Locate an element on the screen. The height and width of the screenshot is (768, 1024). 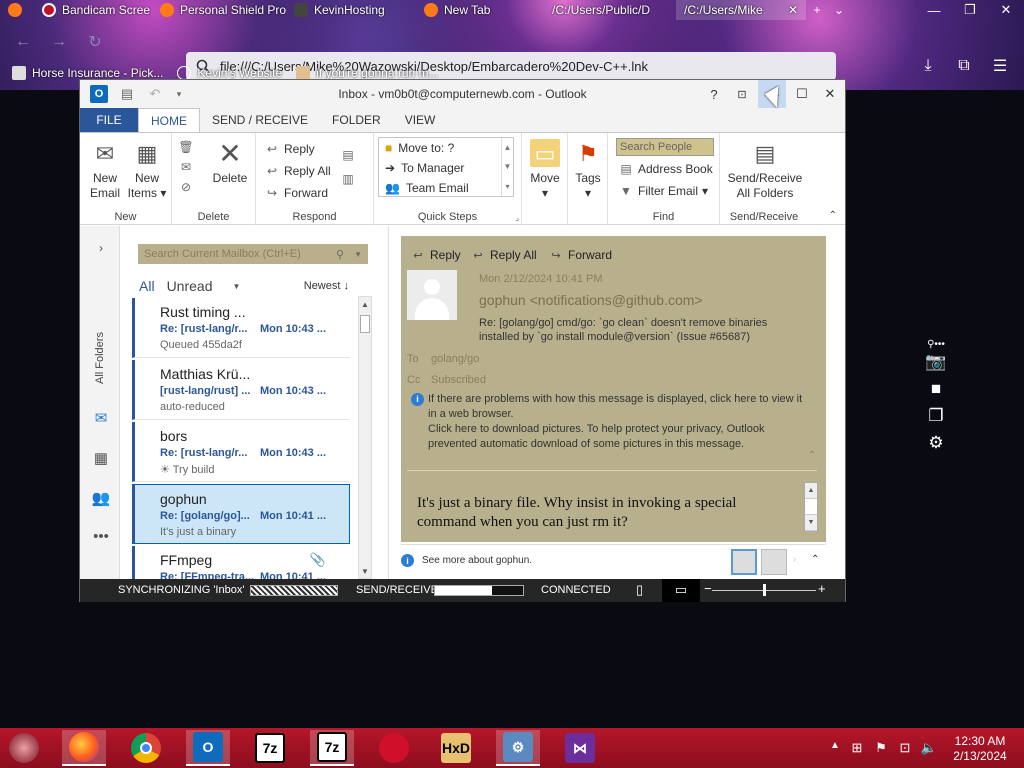
zoom-knob is located at coordinates (764, 590).